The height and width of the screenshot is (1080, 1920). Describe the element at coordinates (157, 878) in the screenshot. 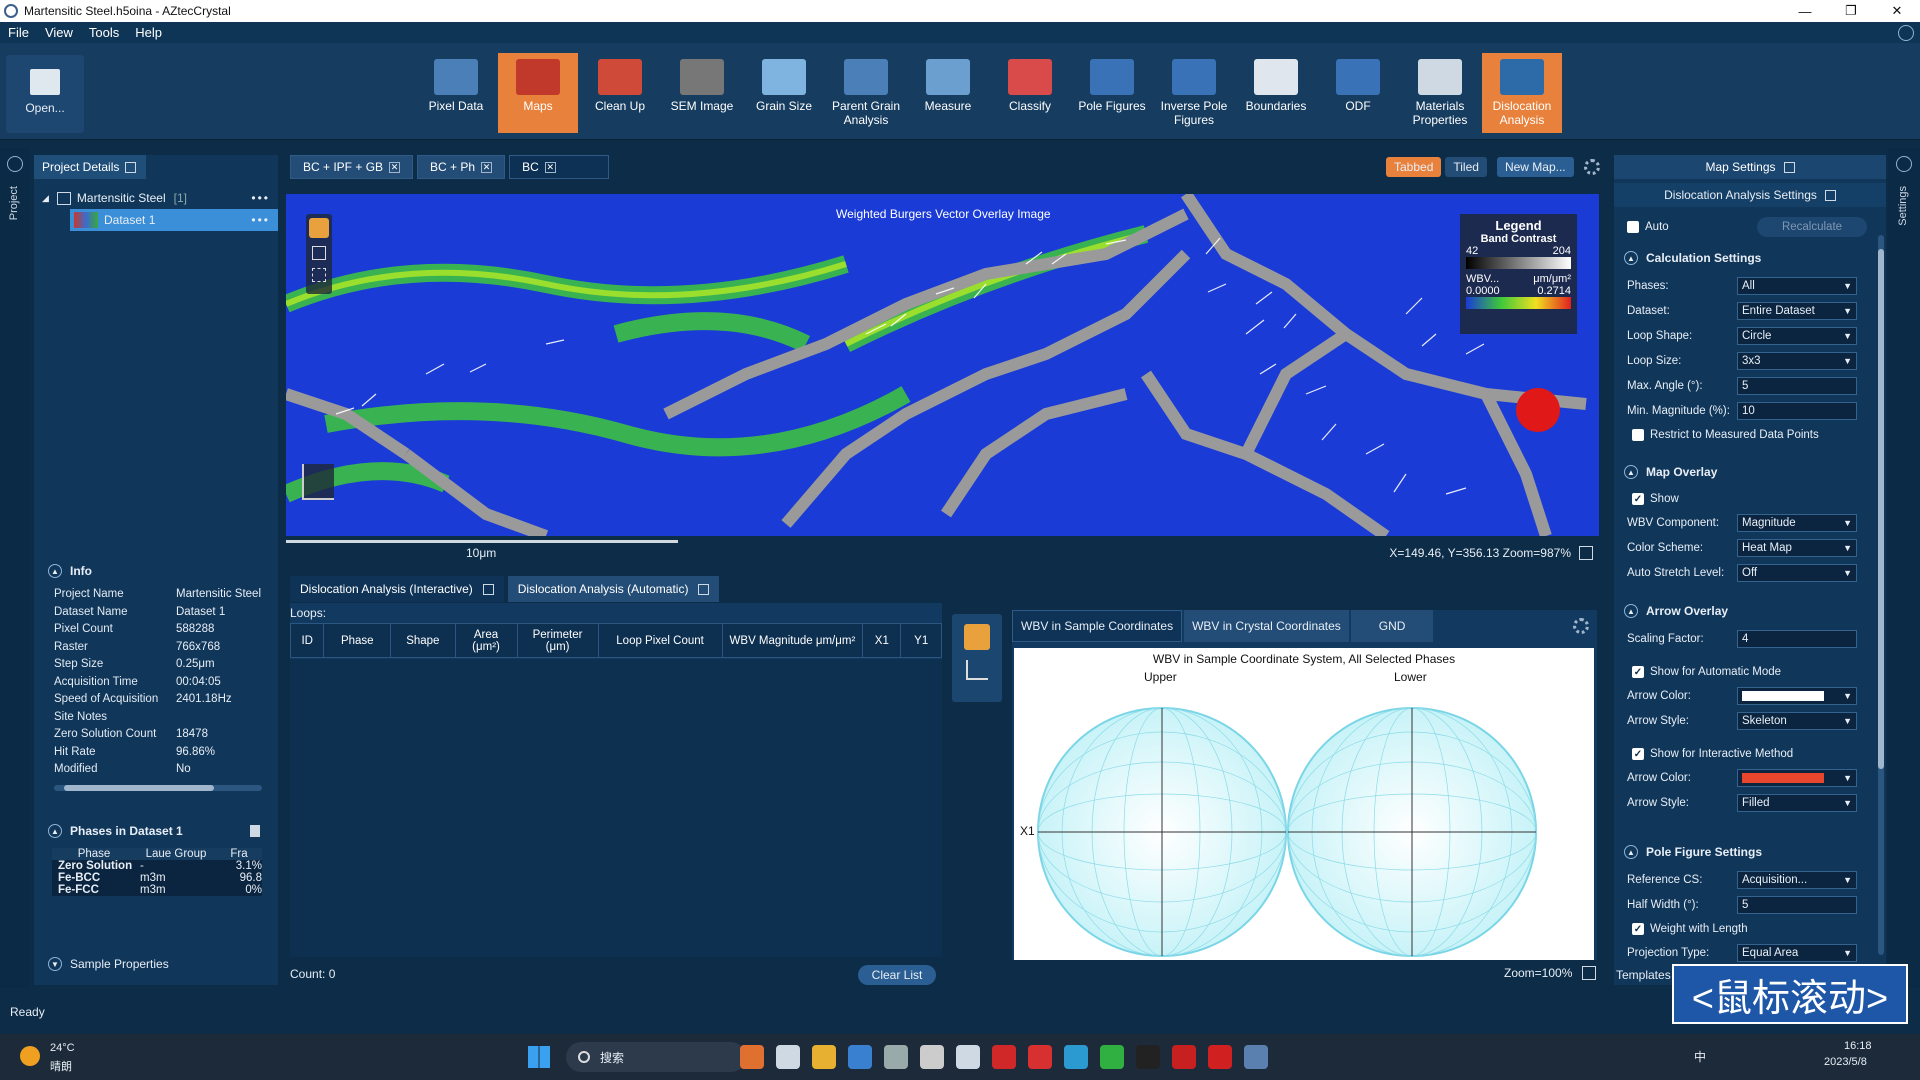

I see `phase-row: Fe-BCC m3m 96.8` at that location.